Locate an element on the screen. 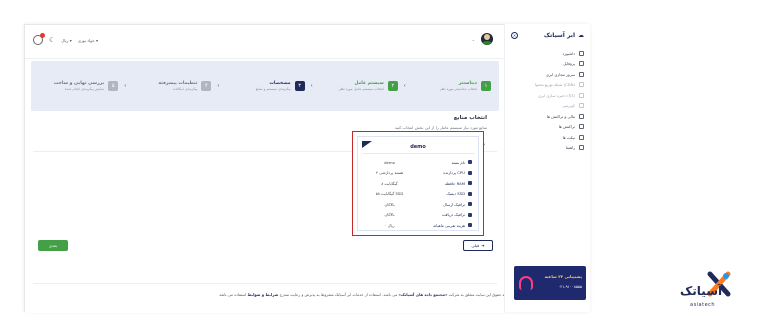  plan-spec-row: ترافیک دریافت بالاکان is located at coordinates (418, 215).